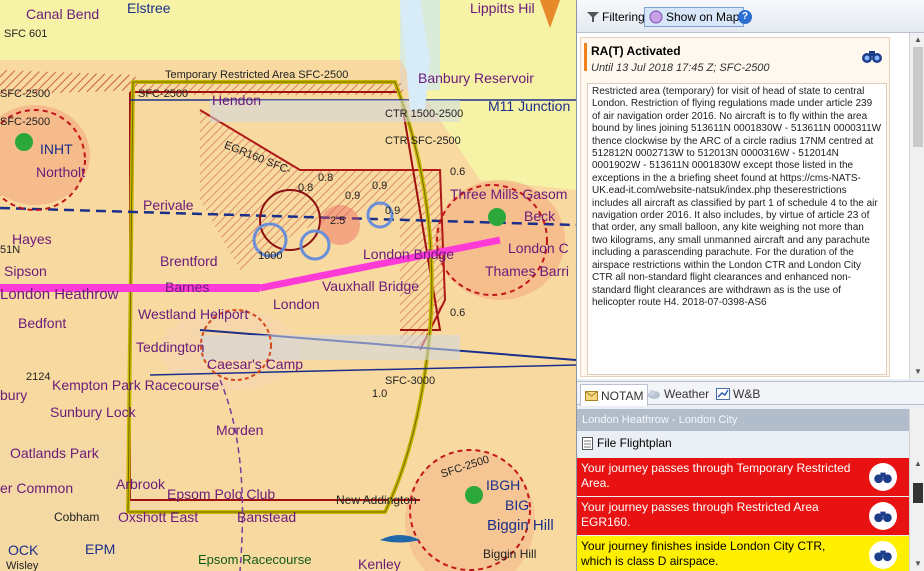  What do you see at coordinates (63, 14) in the screenshot?
I see `label-canal-bend: Canal Bend` at bounding box center [63, 14].